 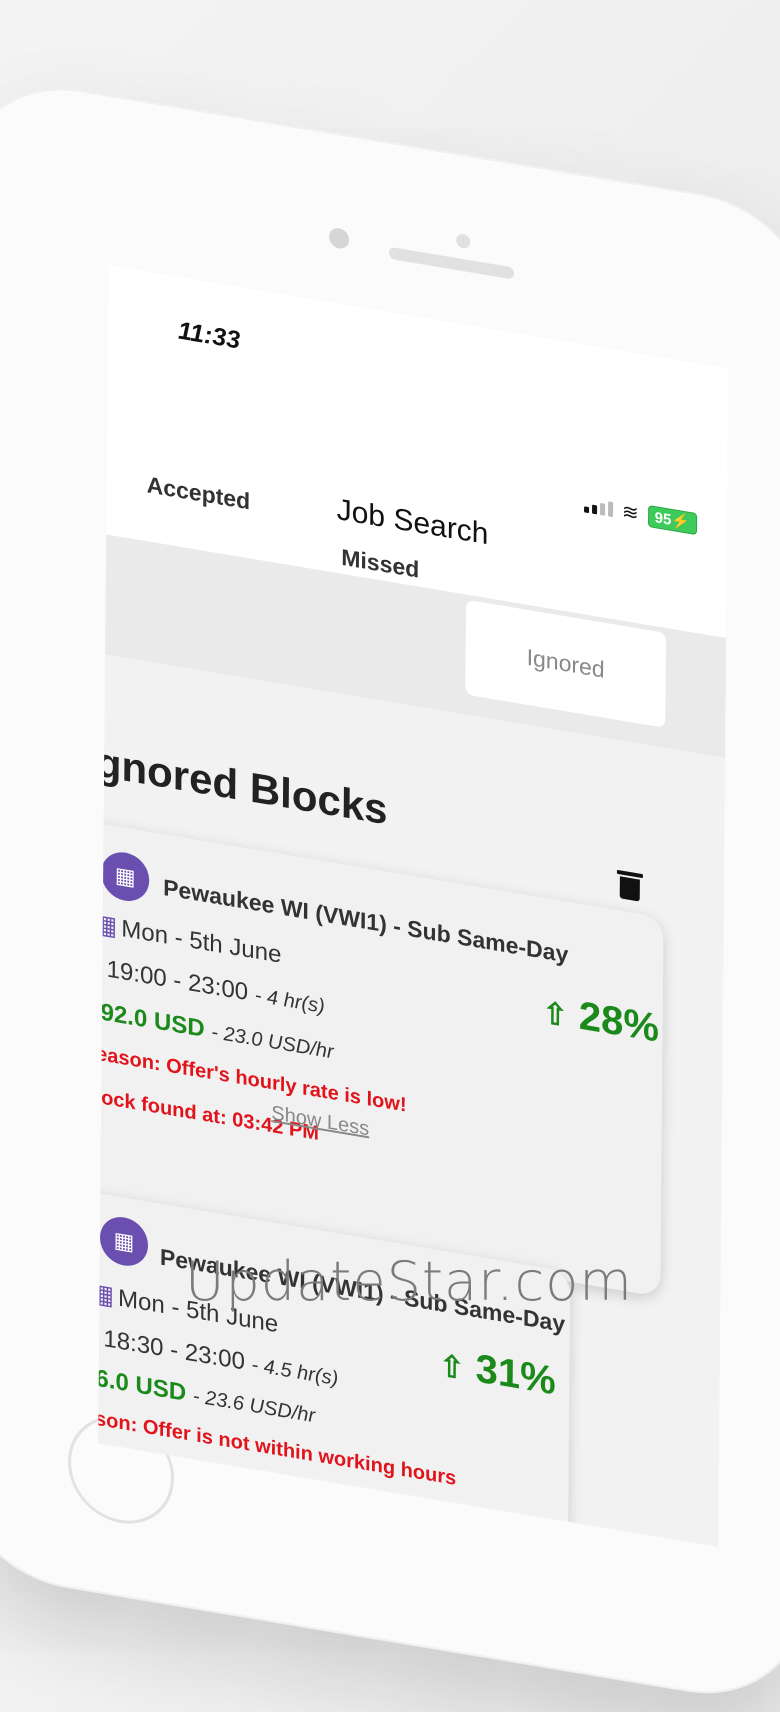 I want to click on block-time: 18:30 - 23:00, so click(x=174, y=1350).